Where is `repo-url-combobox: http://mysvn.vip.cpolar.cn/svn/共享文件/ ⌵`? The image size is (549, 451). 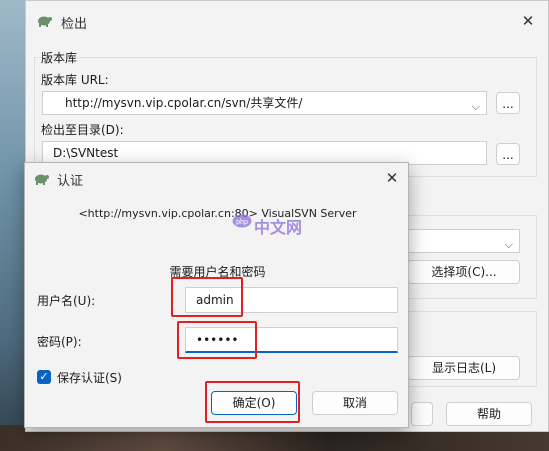
repo-url-combobox: http://mysvn.vip.cpolar.cn/svn/共享文件/ ⌵ is located at coordinates (264, 103).